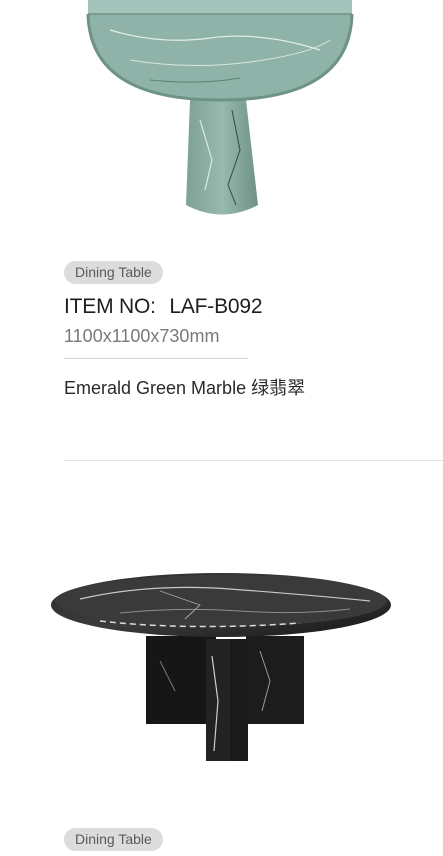 The width and height of the screenshot is (443, 856). What do you see at coordinates (110, 306) in the screenshot?
I see `item-number-label: ITEM NO:` at bounding box center [110, 306].